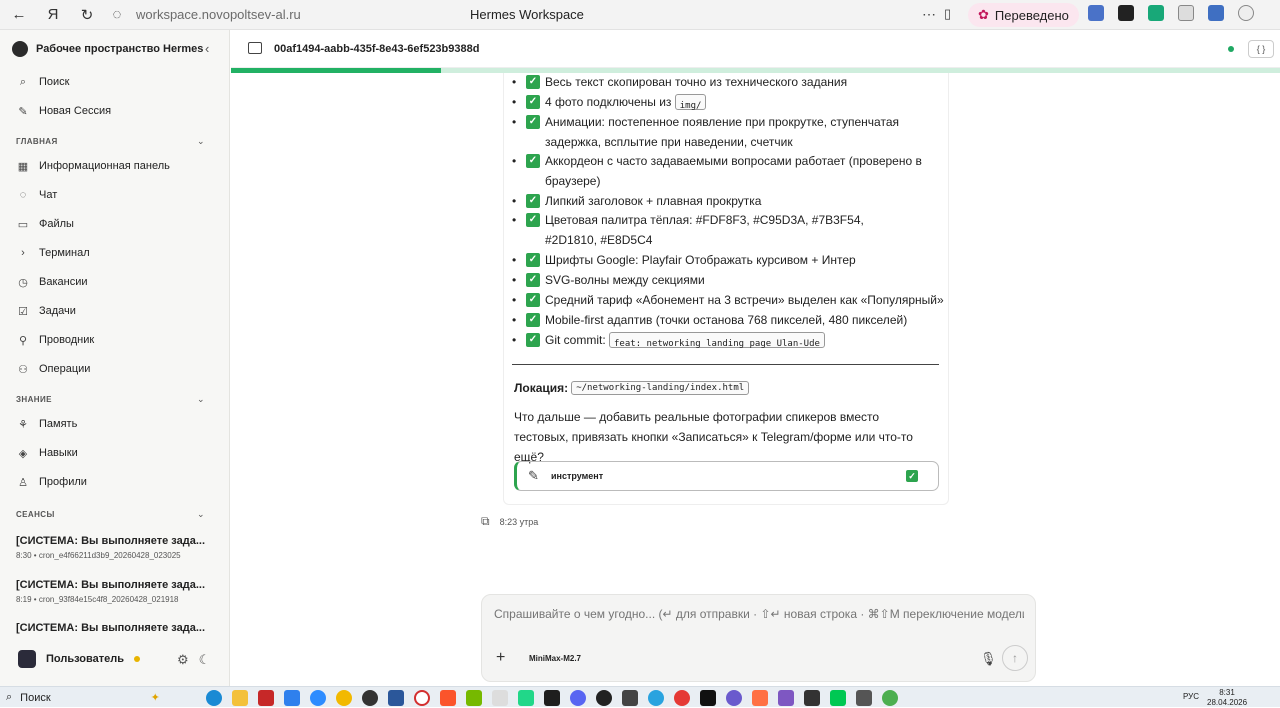  Describe the element at coordinates (474, 698) in the screenshot. I see `nvidia-icon` at that location.